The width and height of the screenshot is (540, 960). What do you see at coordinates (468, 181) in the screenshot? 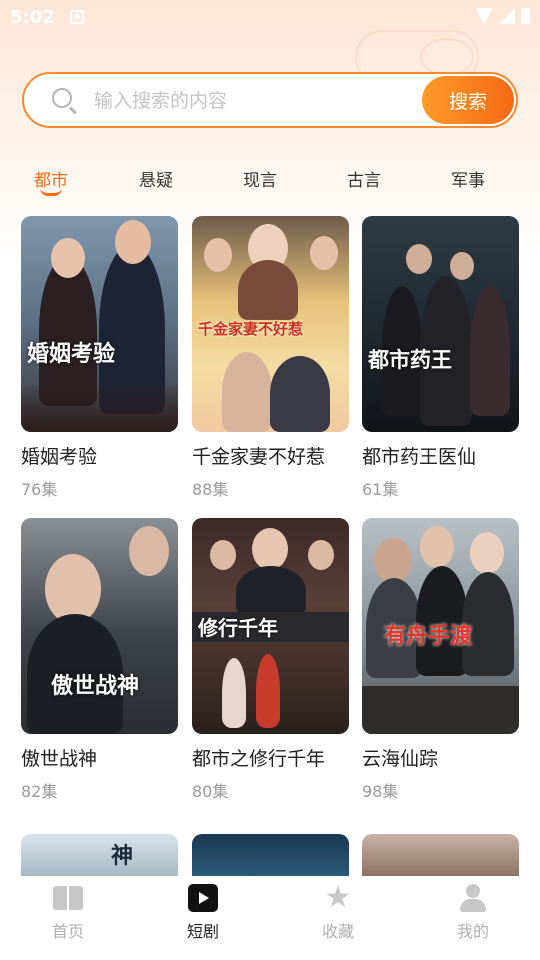
I see `tab-label: 军事` at bounding box center [468, 181].